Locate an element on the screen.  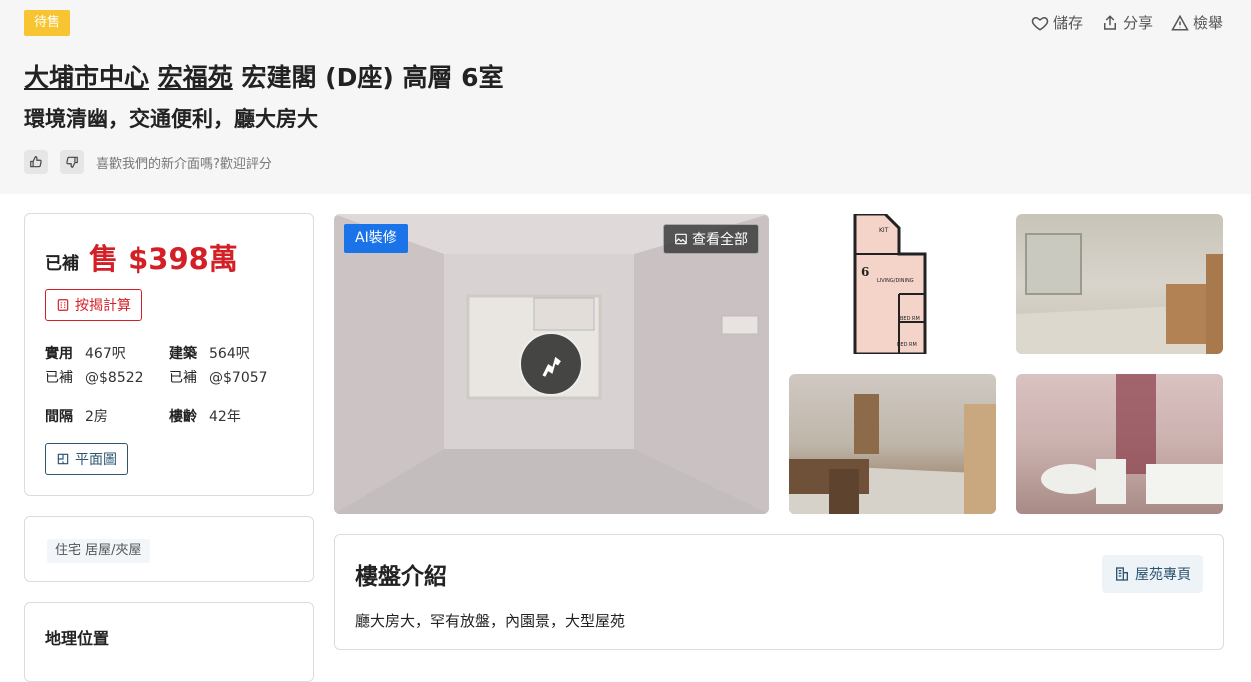
fp-bed1: BED RM is located at coordinates (910, 319).